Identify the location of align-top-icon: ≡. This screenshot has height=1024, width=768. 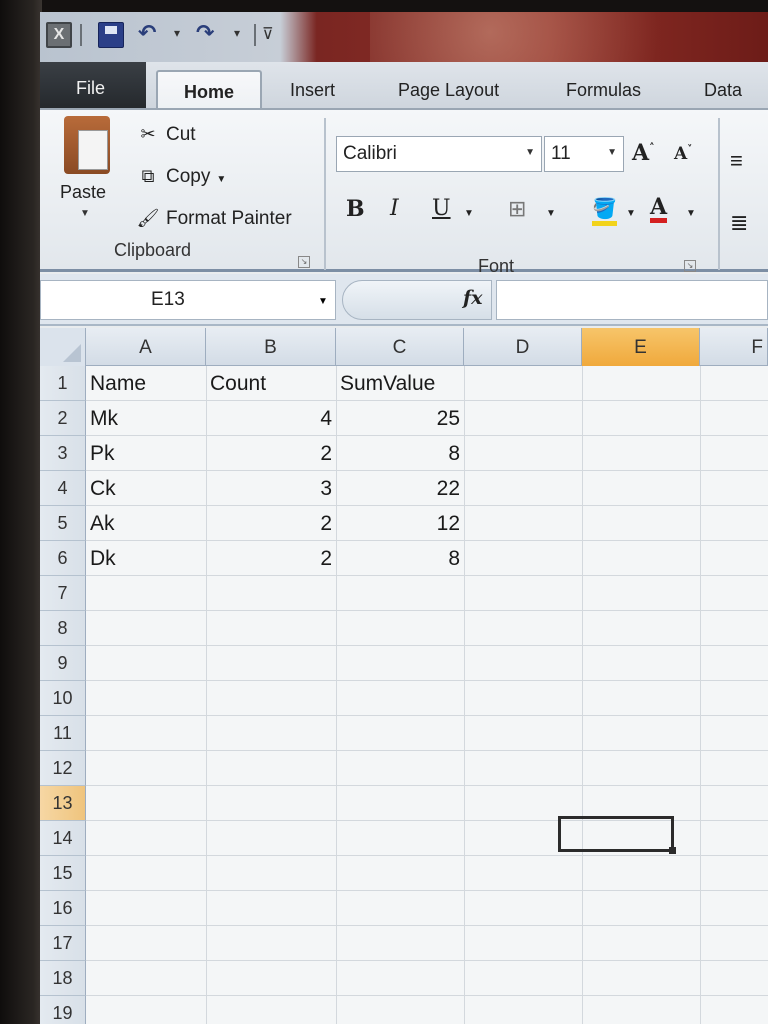
(736, 161).